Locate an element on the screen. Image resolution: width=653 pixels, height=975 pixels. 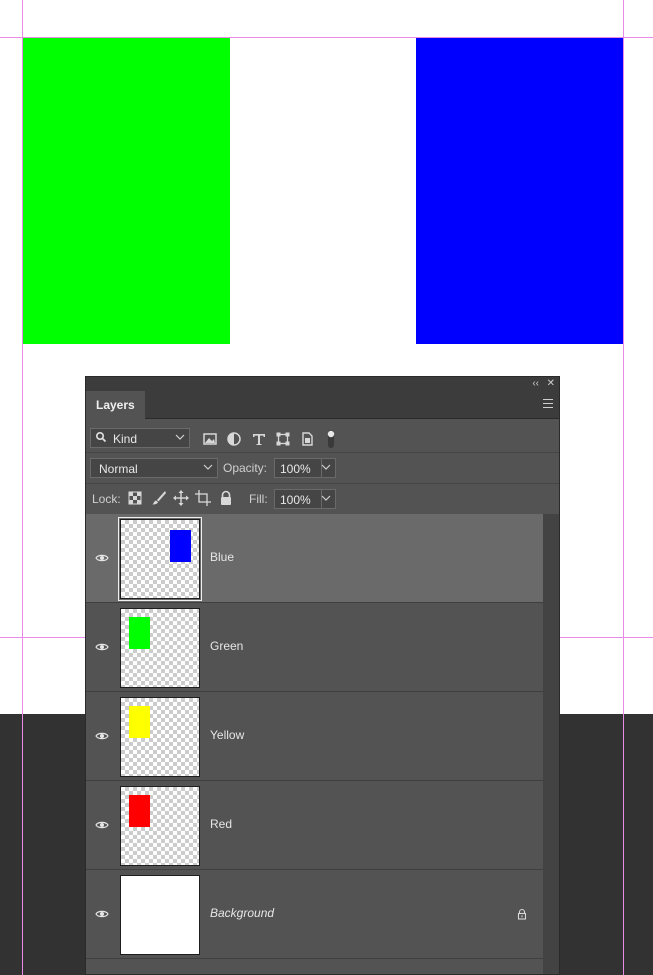
blue-rectangle is located at coordinates (520, 191).